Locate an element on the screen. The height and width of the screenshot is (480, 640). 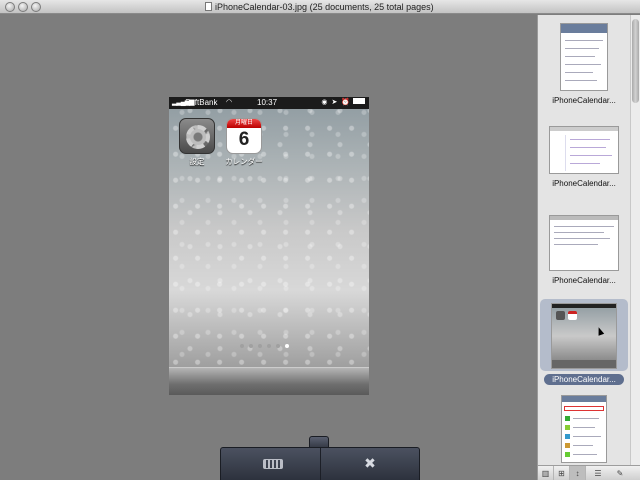
scrollbar-thumb is located at coordinates (635, 61).